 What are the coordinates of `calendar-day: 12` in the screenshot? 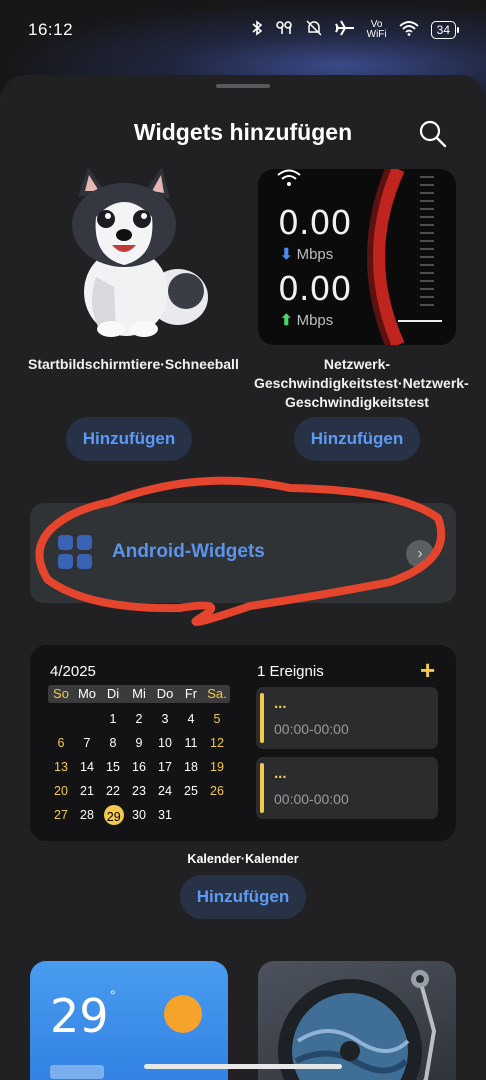 It's located at (217, 743).